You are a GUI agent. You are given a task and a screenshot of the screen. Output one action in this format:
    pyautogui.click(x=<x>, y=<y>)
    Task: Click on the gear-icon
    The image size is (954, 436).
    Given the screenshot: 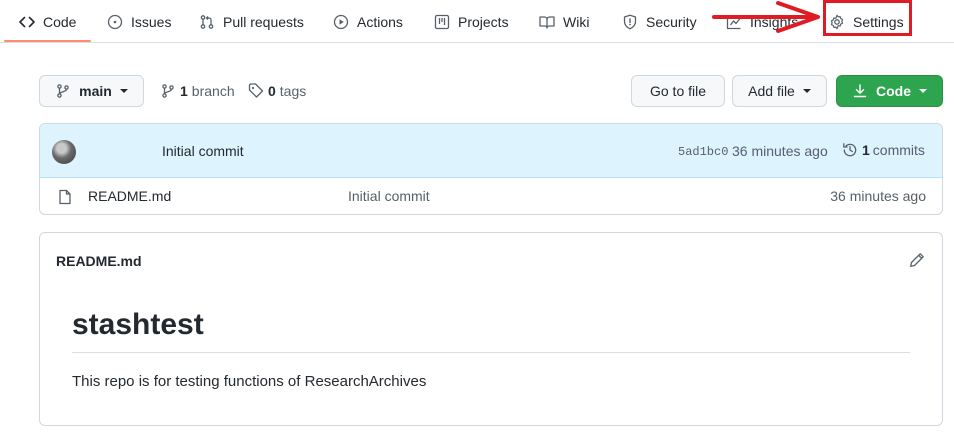 What is the action you would take?
    pyautogui.click(x=837, y=21)
    